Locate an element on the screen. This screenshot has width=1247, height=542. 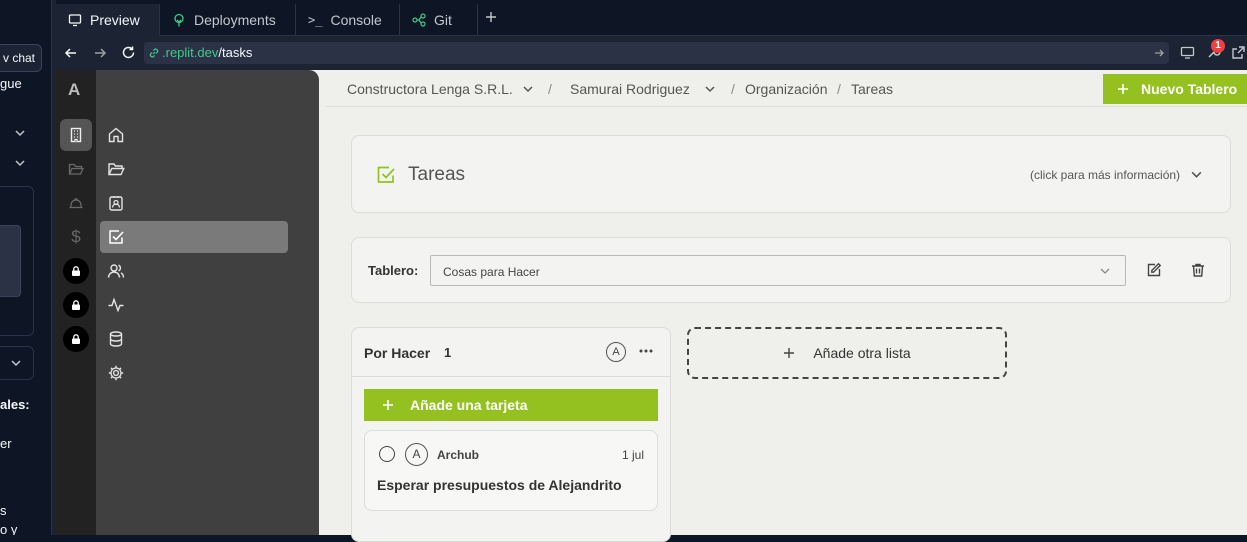
dollar-icon: $ is located at coordinates (76, 237).